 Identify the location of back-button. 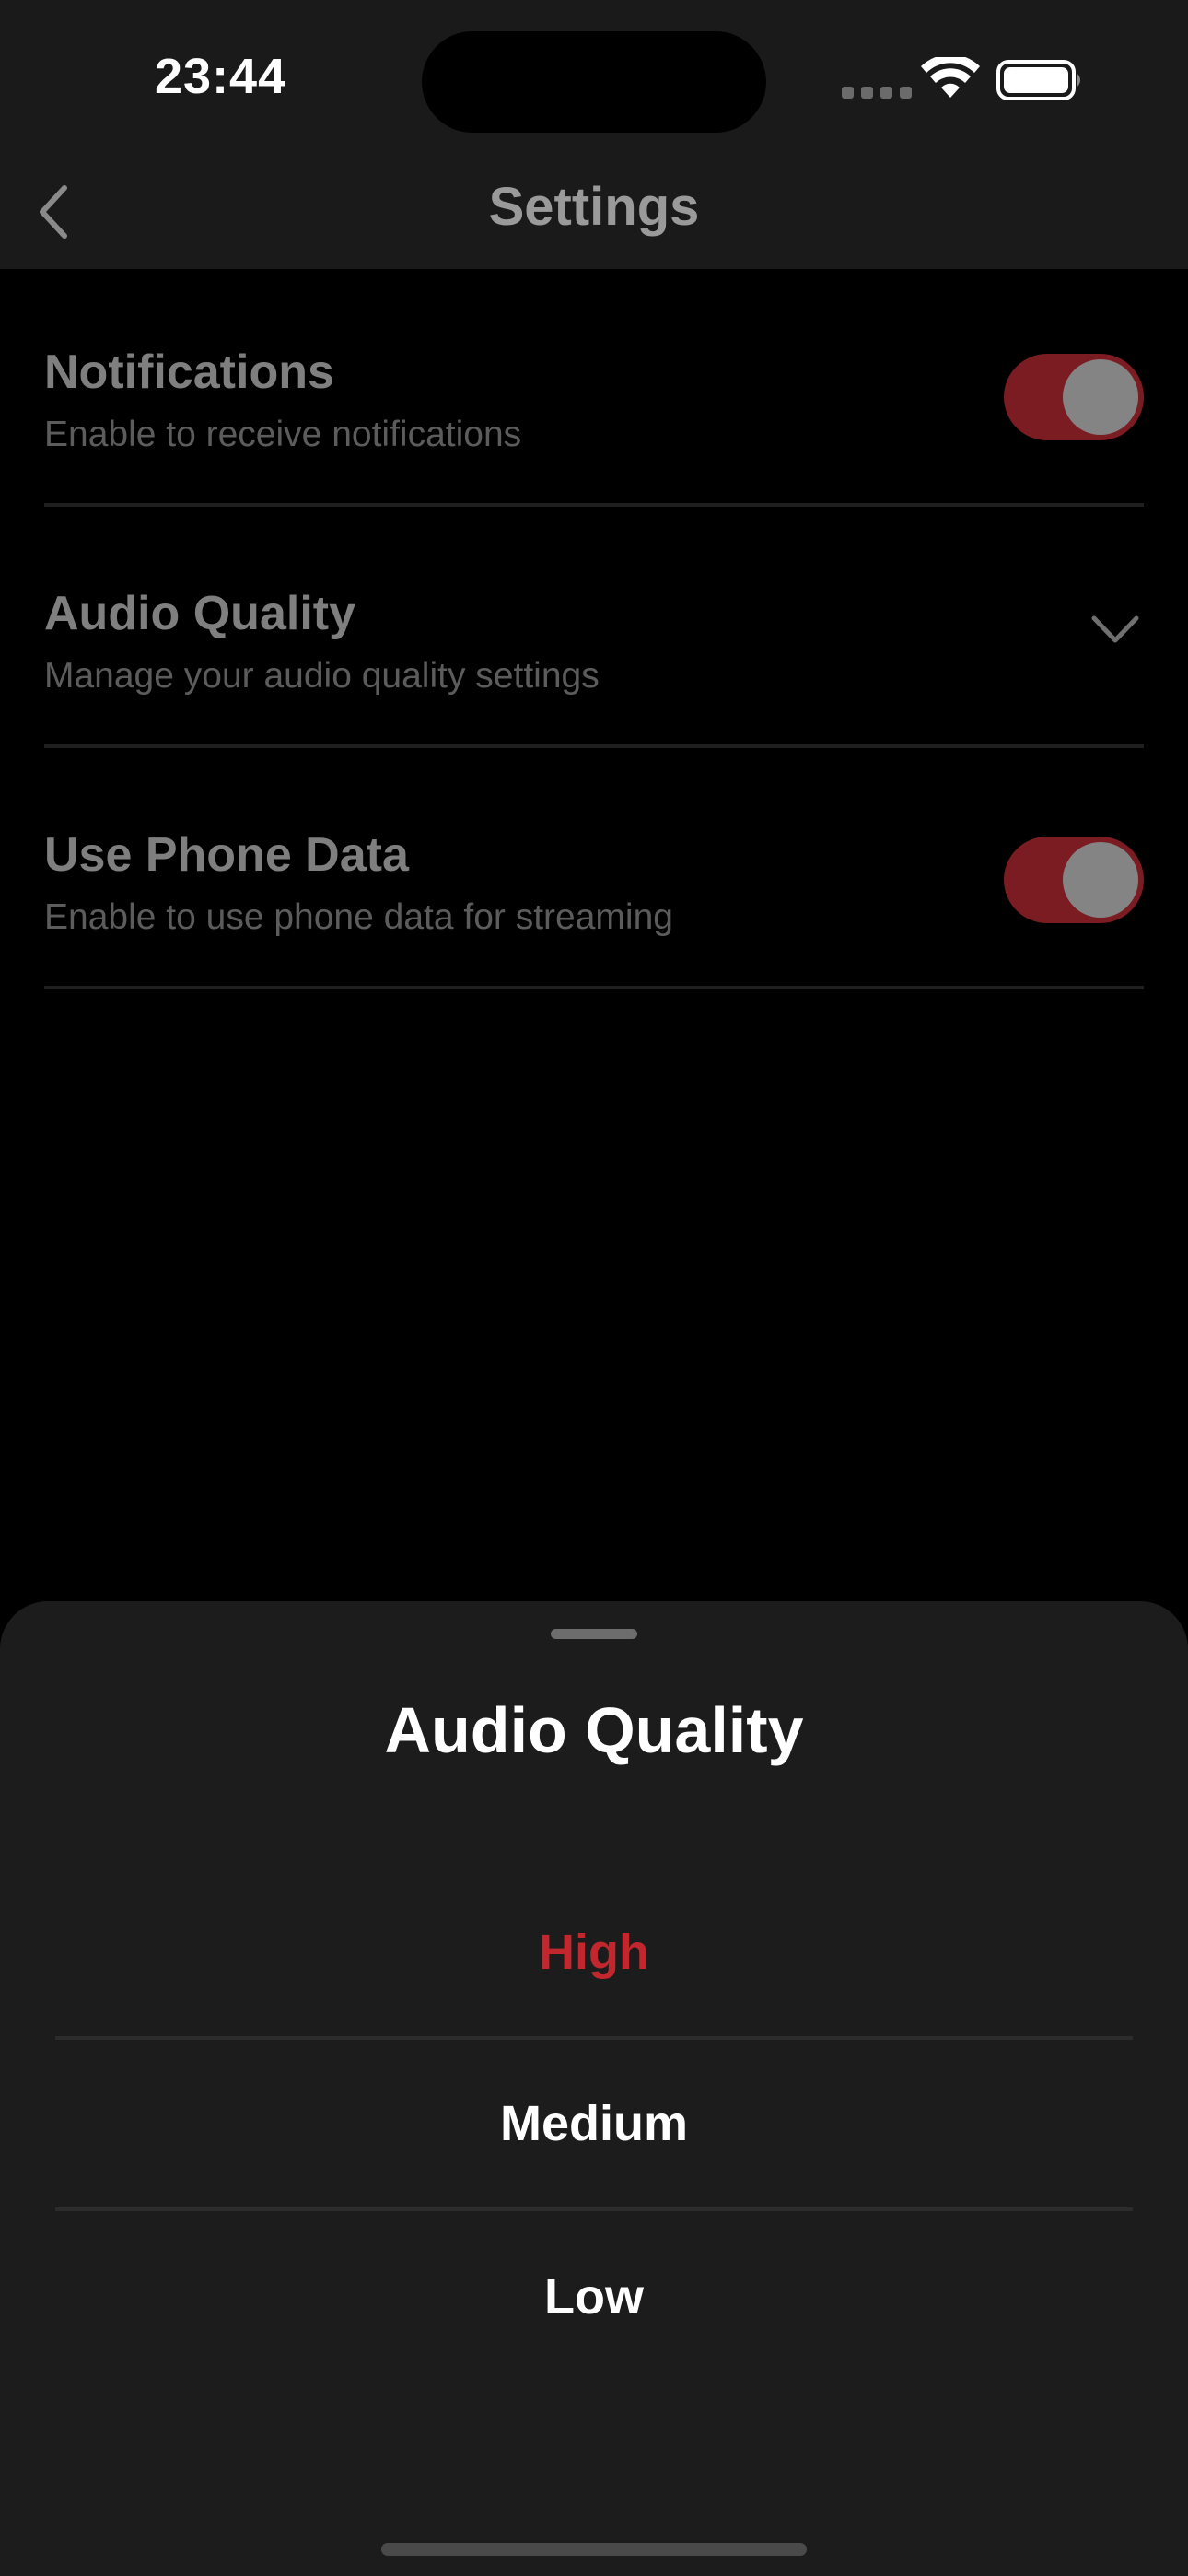
(53, 212).